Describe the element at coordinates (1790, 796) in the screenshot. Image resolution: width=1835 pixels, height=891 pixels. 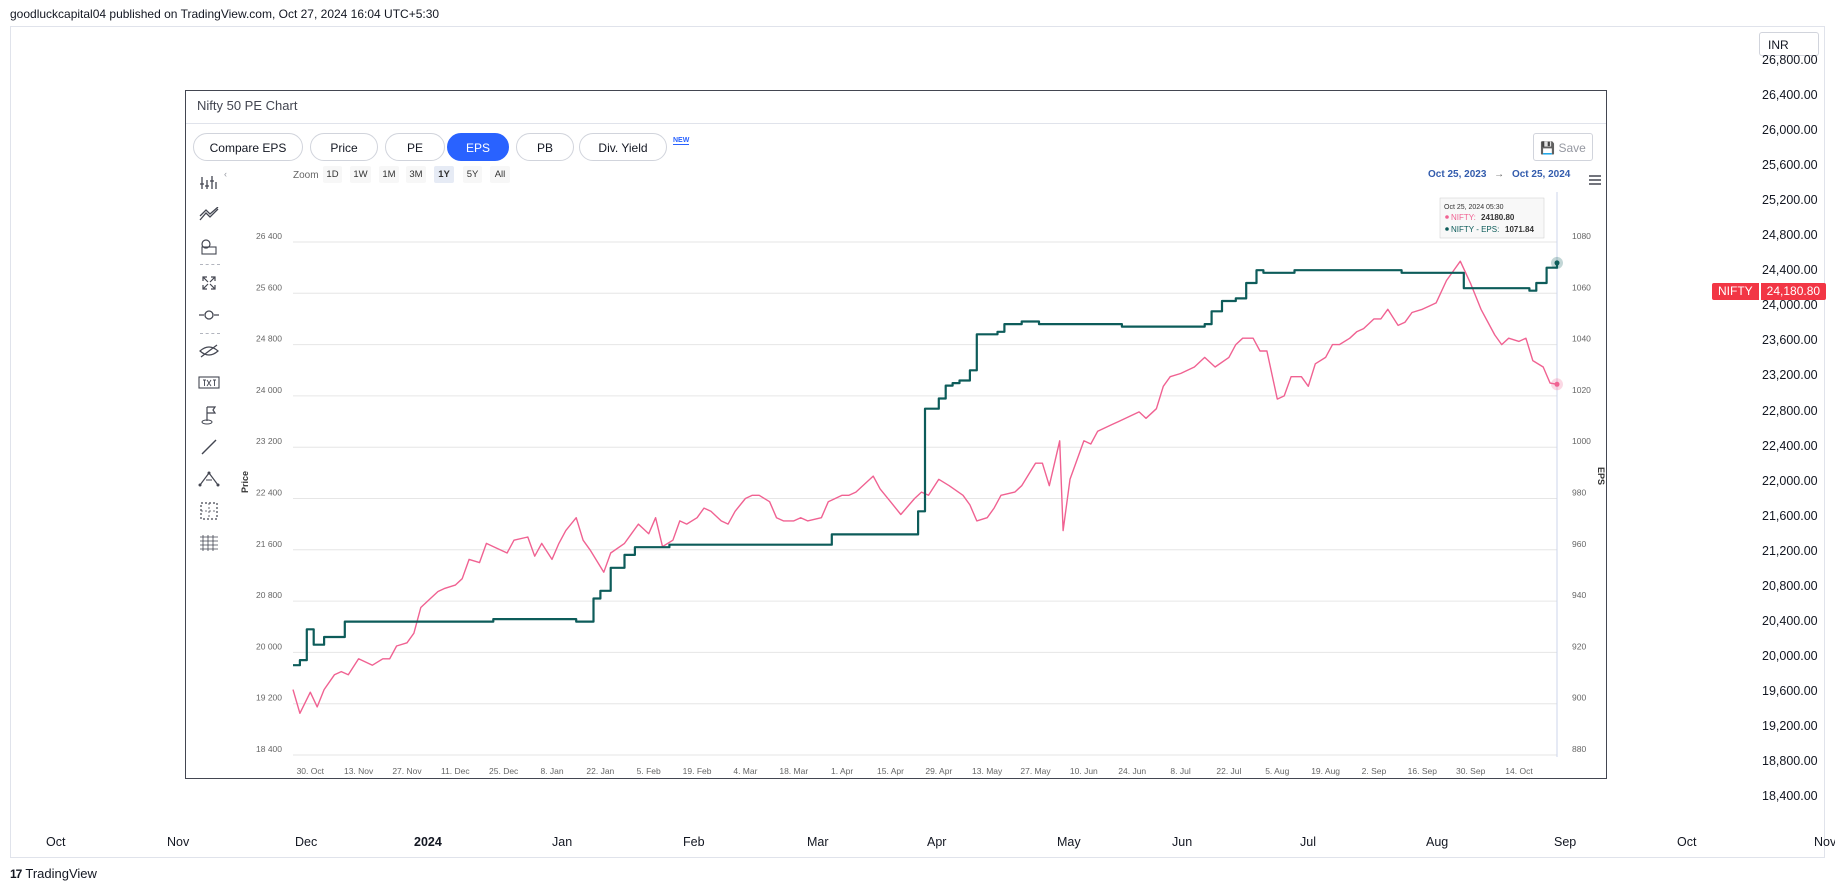
I see `main-axis-tick-label: 18,400.00` at that location.